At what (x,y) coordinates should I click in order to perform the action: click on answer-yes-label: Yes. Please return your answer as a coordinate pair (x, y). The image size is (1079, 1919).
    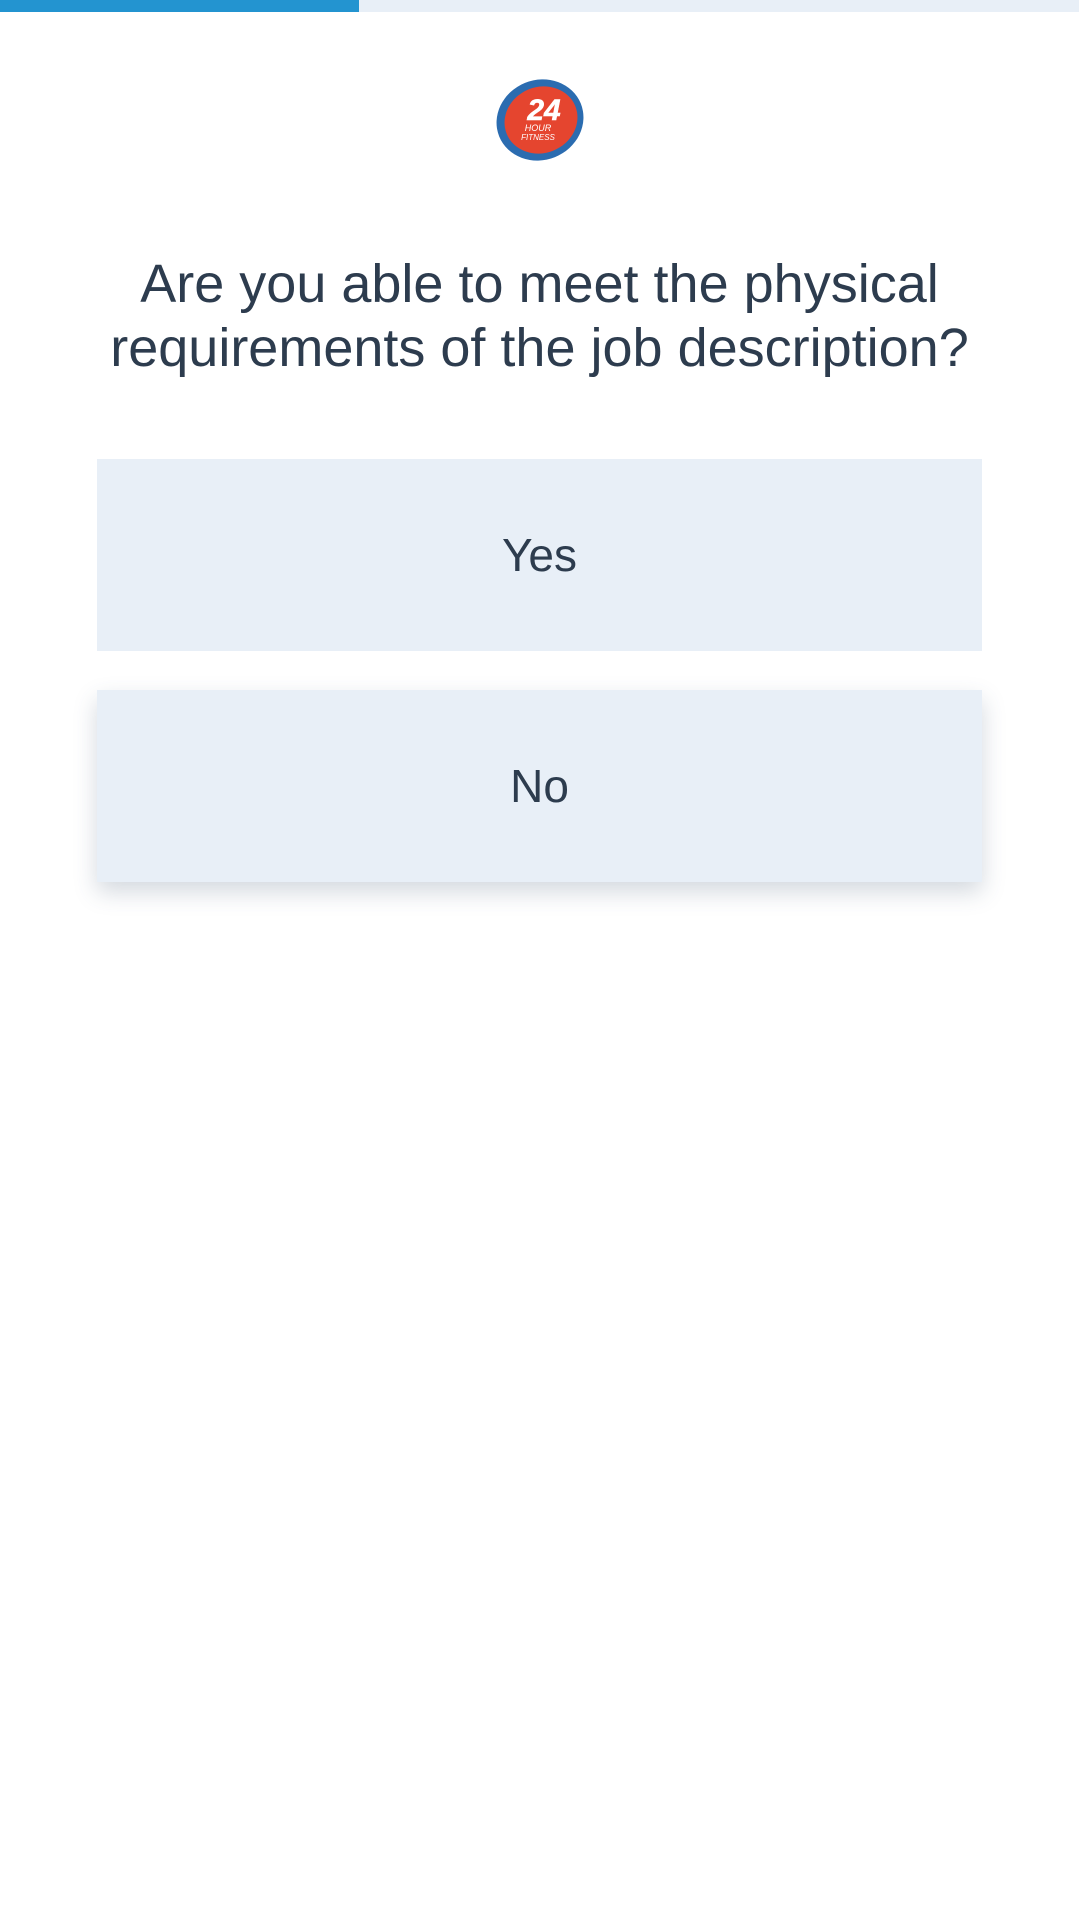
    Looking at the image, I should click on (539, 555).